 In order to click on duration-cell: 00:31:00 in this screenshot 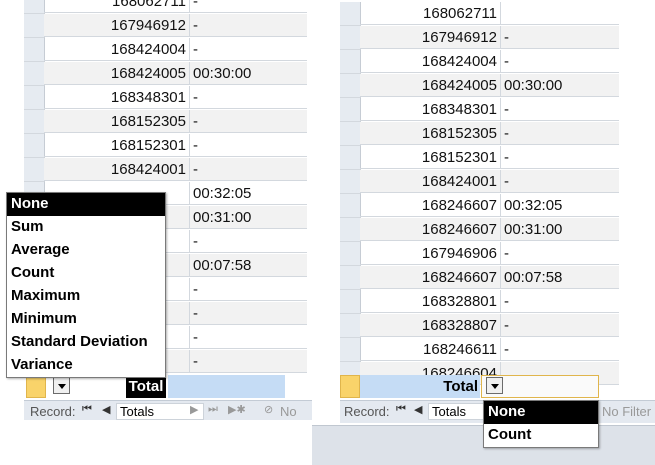, I will do `click(560, 229)`.